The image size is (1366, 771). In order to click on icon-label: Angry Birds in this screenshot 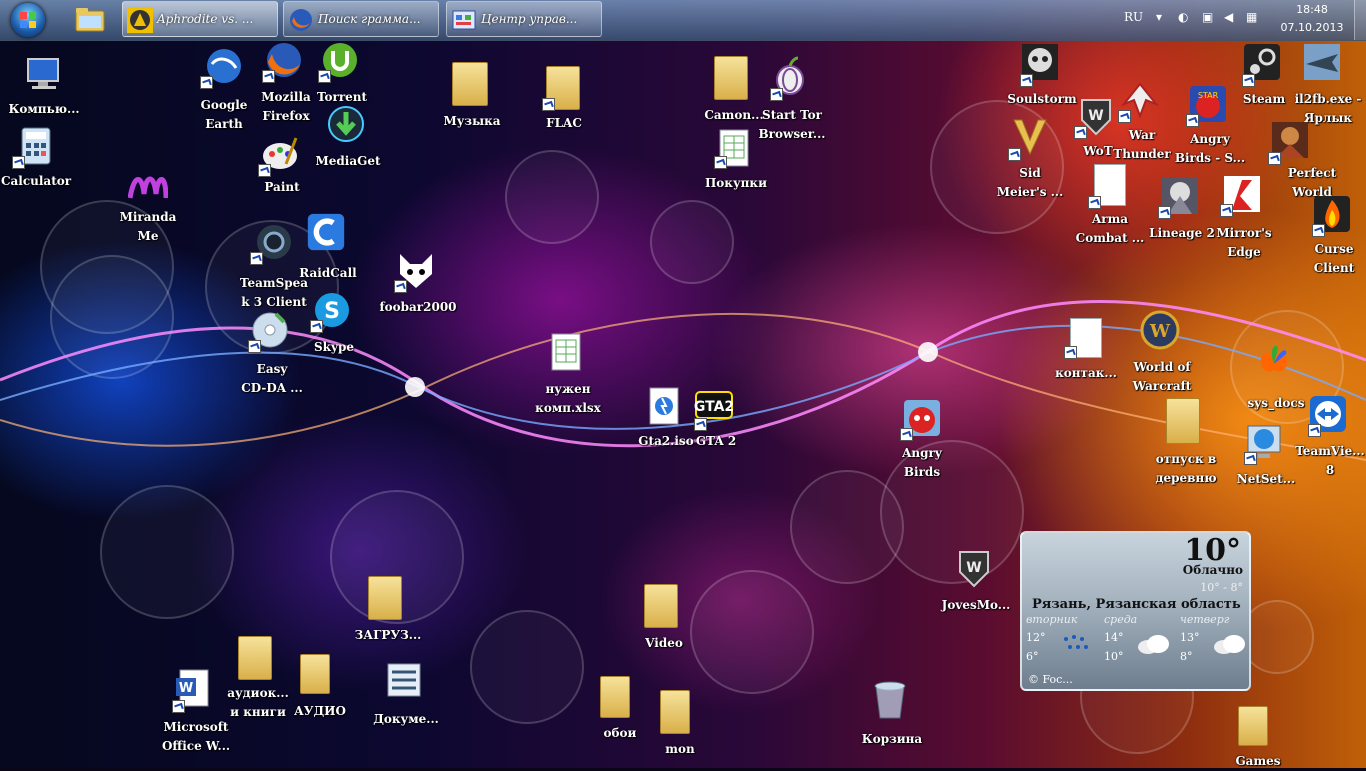, I will do `click(922, 462)`.